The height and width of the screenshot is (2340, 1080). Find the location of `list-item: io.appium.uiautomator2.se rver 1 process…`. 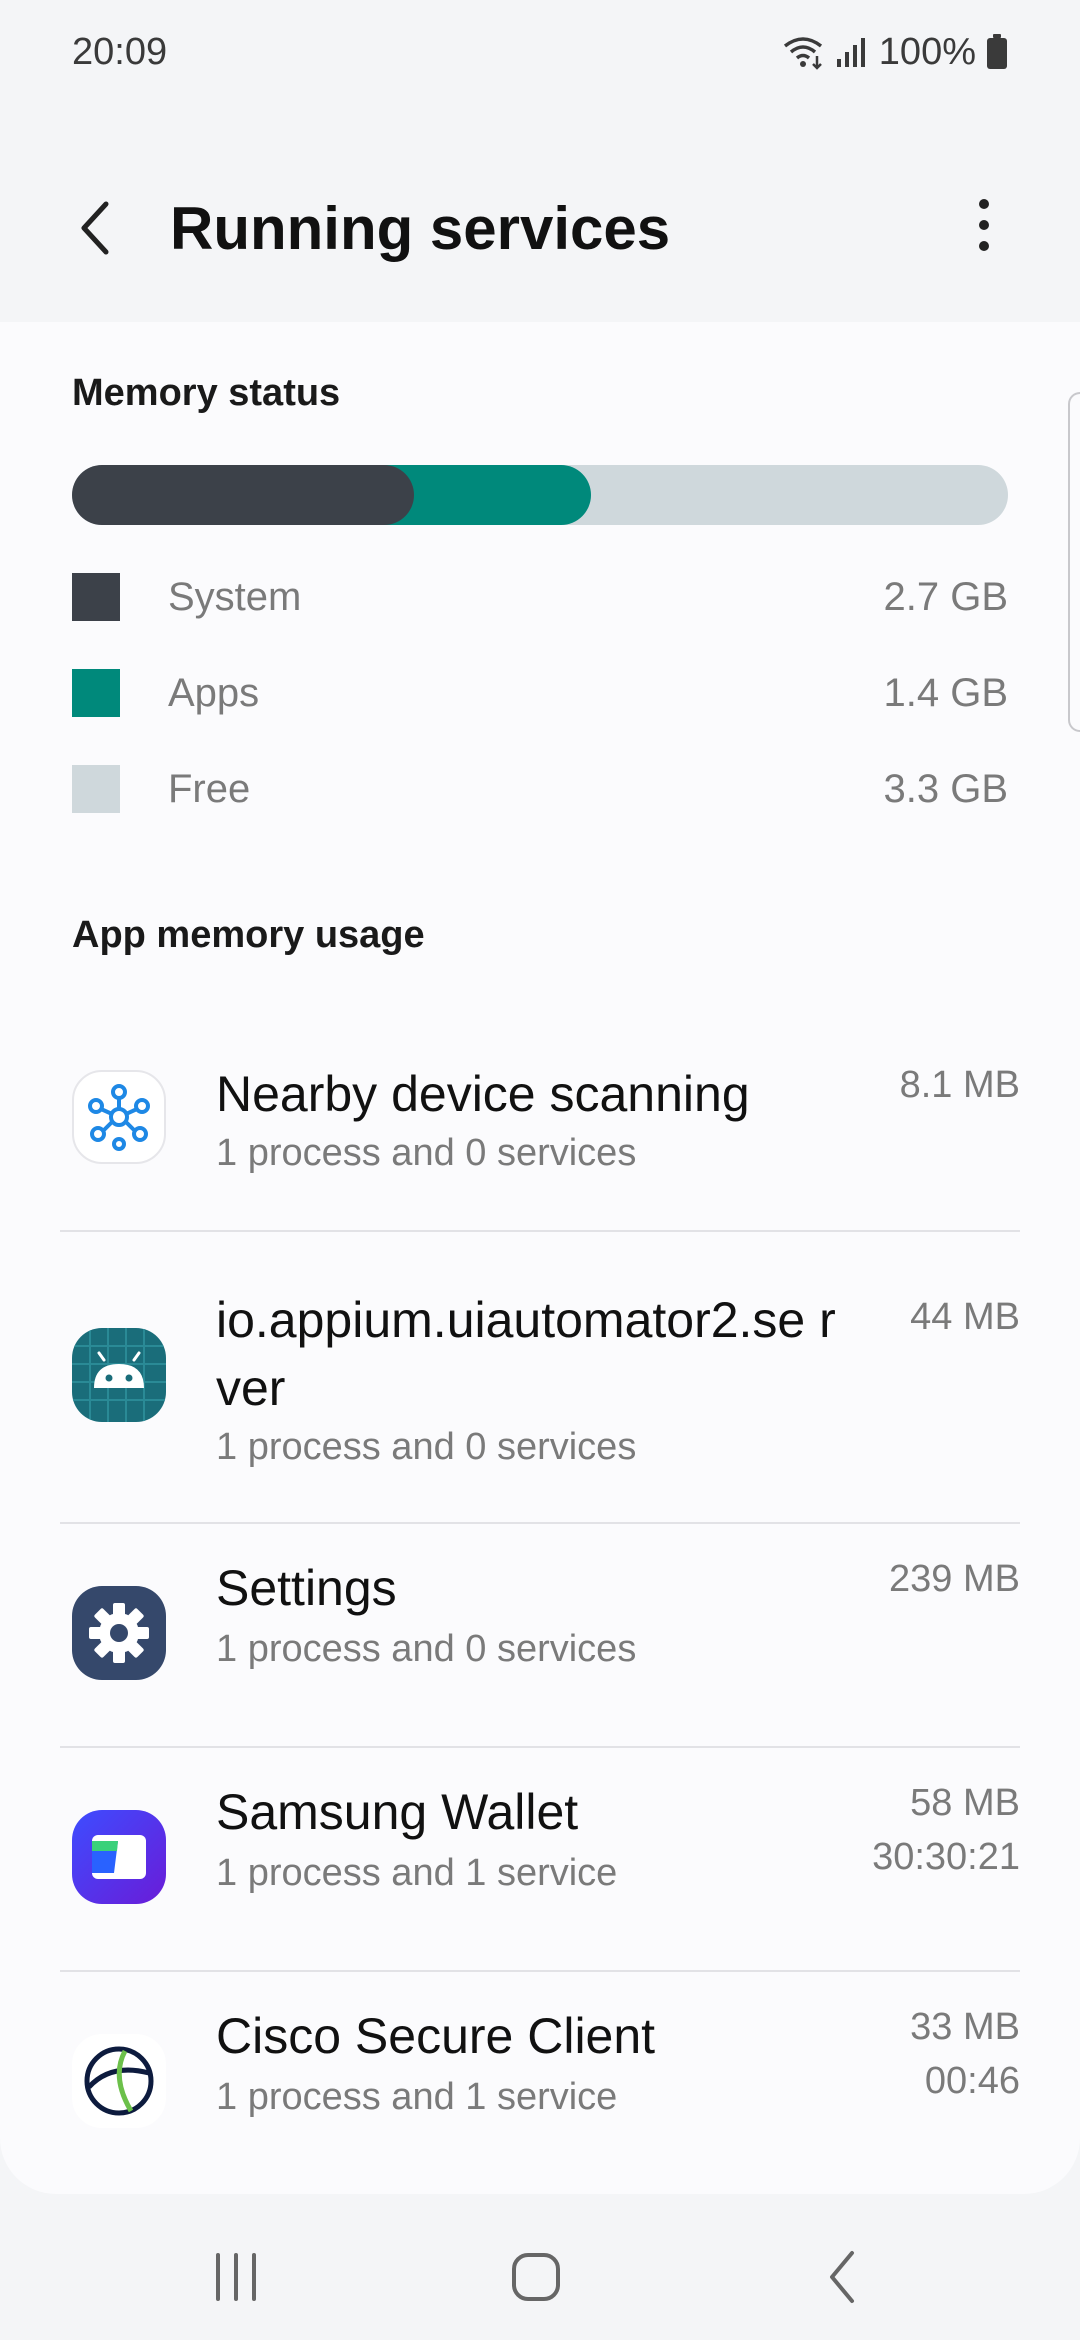

list-item: io.appium.uiautomator2.se rver 1 process… is located at coordinates (540, 1377).